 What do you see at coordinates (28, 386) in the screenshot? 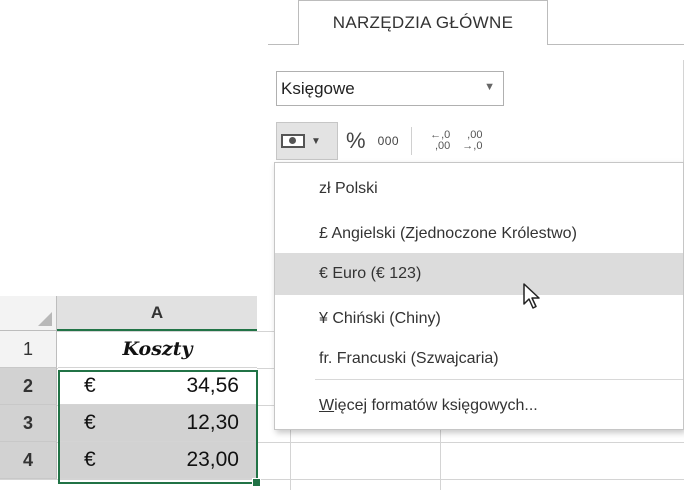
I see `row-header: 2` at bounding box center [28, 386].